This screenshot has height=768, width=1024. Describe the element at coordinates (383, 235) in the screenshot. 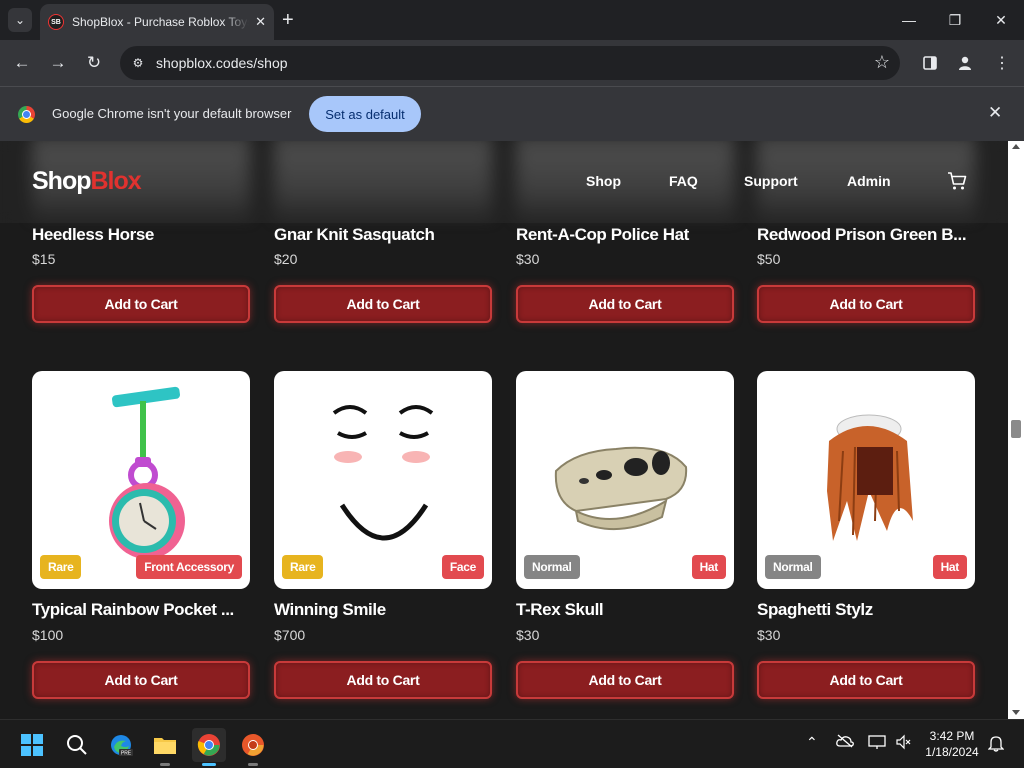

I see `product-name: Gnar Knit Sasquatch` at that location.